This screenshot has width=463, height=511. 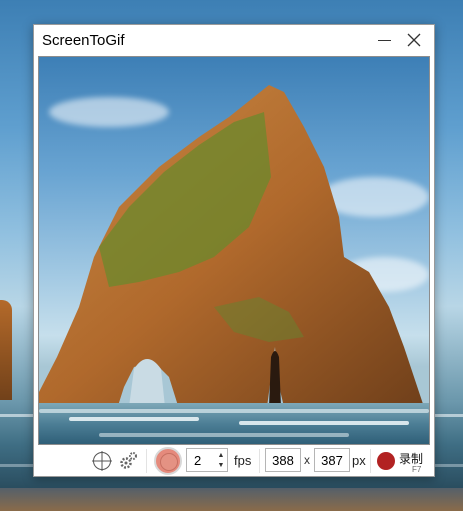 What do you see at coordinates (6, 355) in the screenshot?
I see `wallpaper-rock` at bounding box center [6, 355].